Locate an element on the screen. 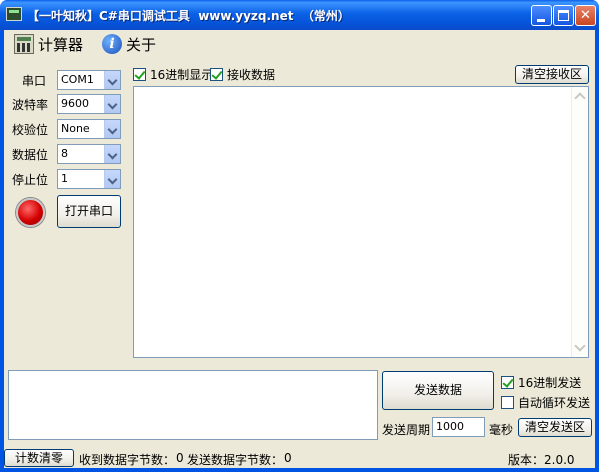 The height and width of the screenshot is (472, 599). send-data-button: 发送数据 is located at coordinates (438, 390).